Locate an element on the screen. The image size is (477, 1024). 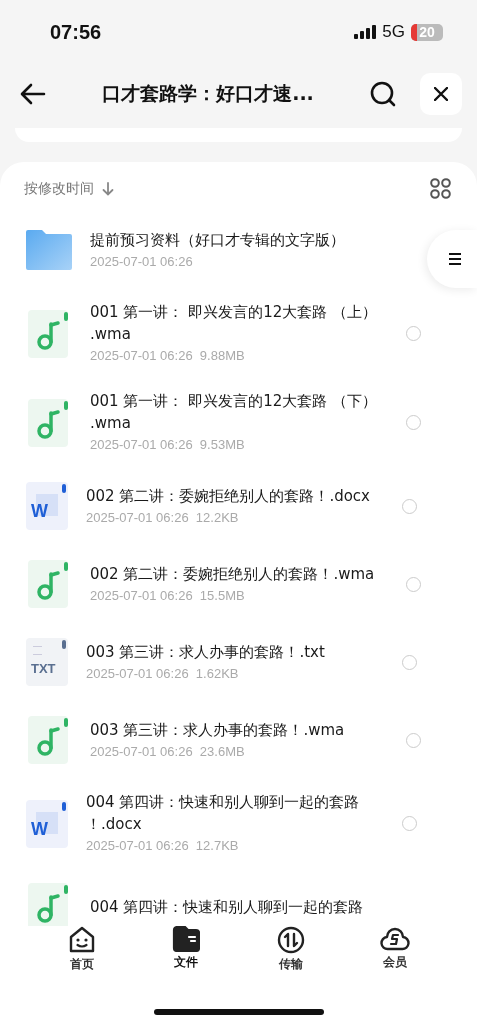
file-row: 002 第二讲：委婉拒绝别人的套路！.wma 2025-07-01 06:26 15.5MB is located at coordinates (238, 584).